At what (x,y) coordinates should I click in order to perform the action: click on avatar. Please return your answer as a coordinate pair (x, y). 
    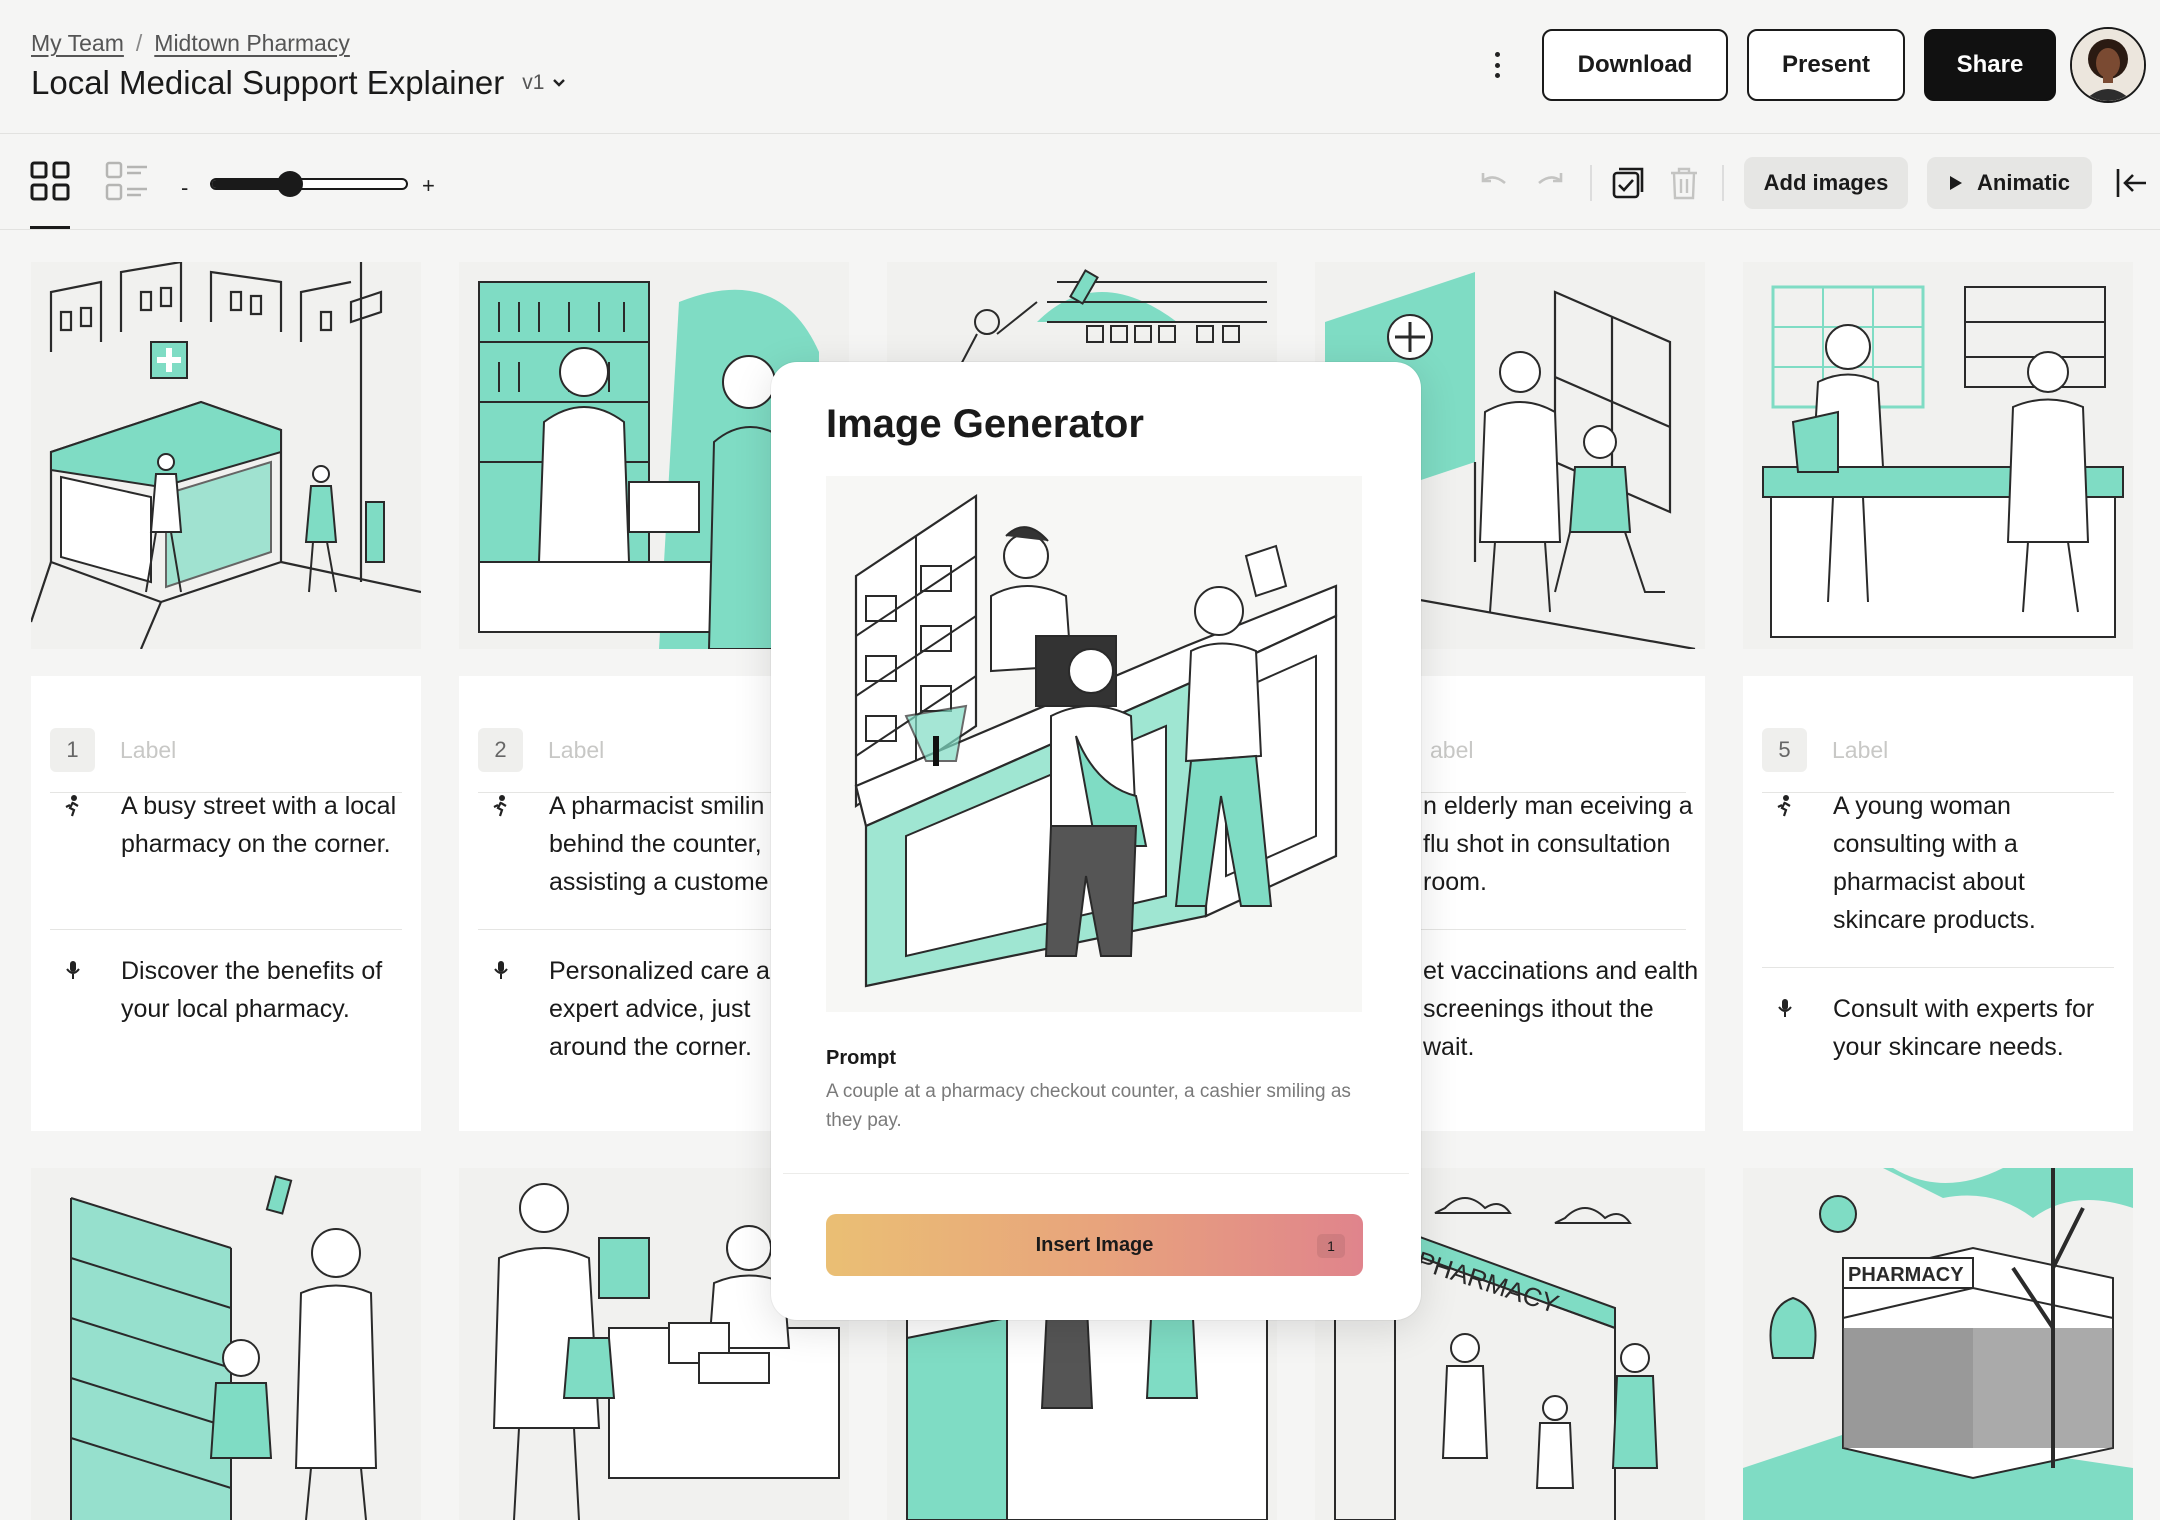
    Looking at the image, I should click on (2108, 65).